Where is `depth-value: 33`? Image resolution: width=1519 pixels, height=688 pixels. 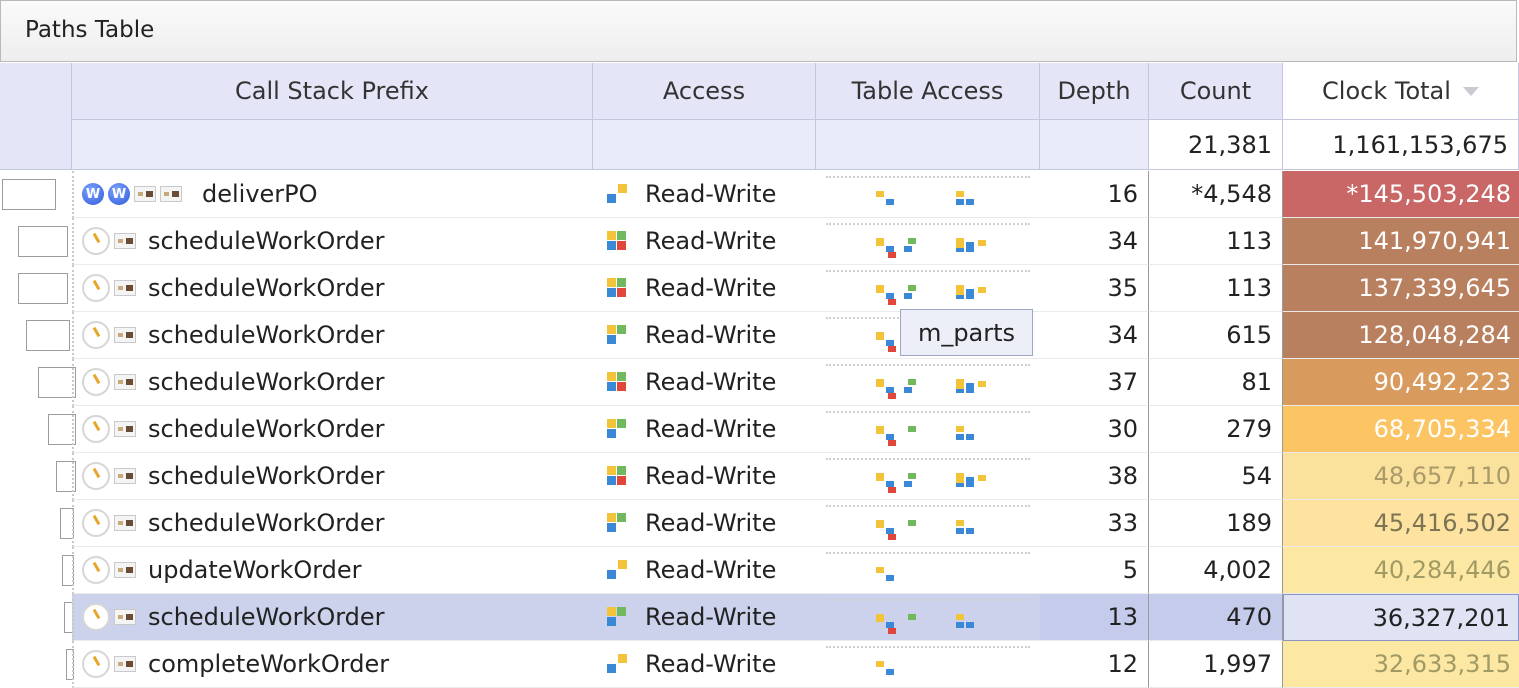
depth-value: 33 is located at coordinates (1122, 523).